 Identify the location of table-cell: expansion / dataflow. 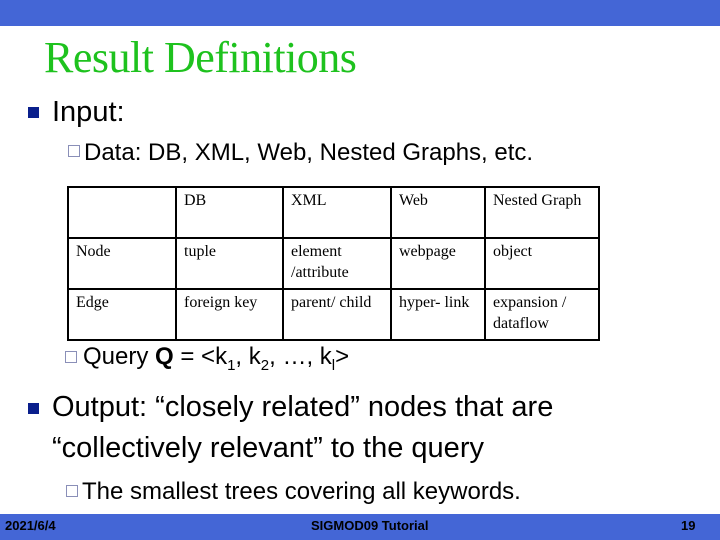
(542, 314).